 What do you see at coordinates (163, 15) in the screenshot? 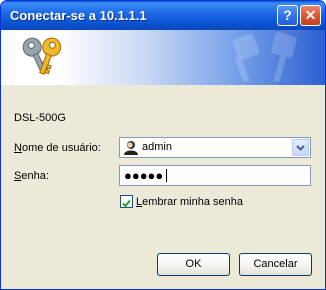
I see `title-bar: Conectar-se a 10.1.1.1 ? ✕` at bounding box center [163, 15].